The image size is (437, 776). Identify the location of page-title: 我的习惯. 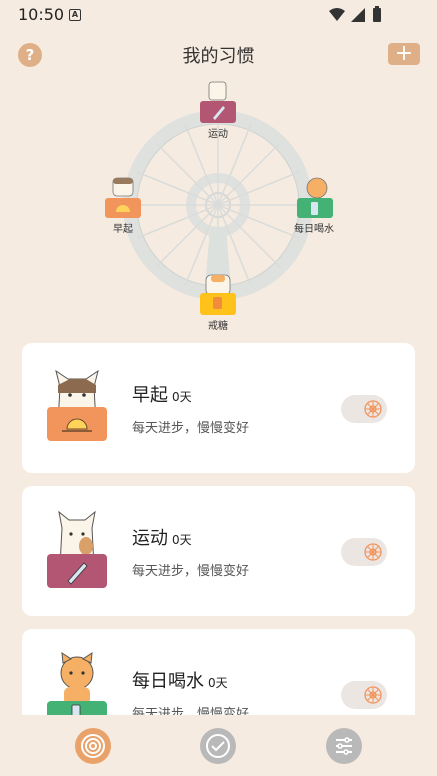
(218, 56).